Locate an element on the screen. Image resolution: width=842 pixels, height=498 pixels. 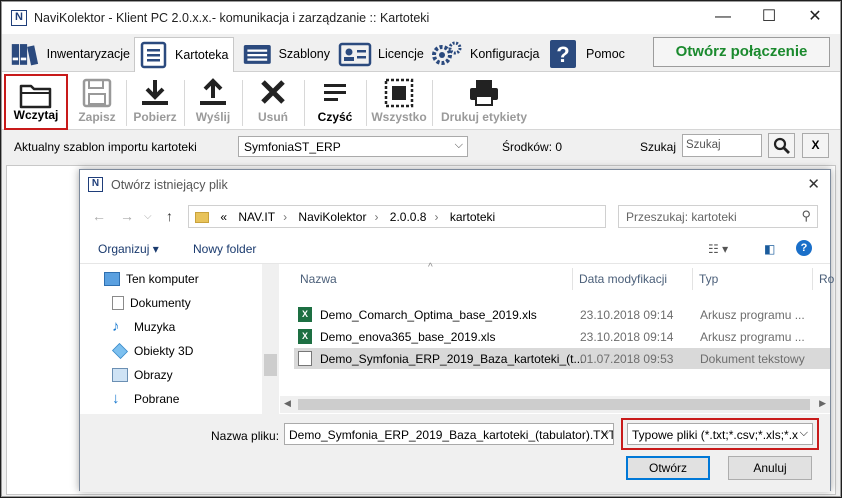
tree-item-label: Pobrane is located at coordinates (157, 399).